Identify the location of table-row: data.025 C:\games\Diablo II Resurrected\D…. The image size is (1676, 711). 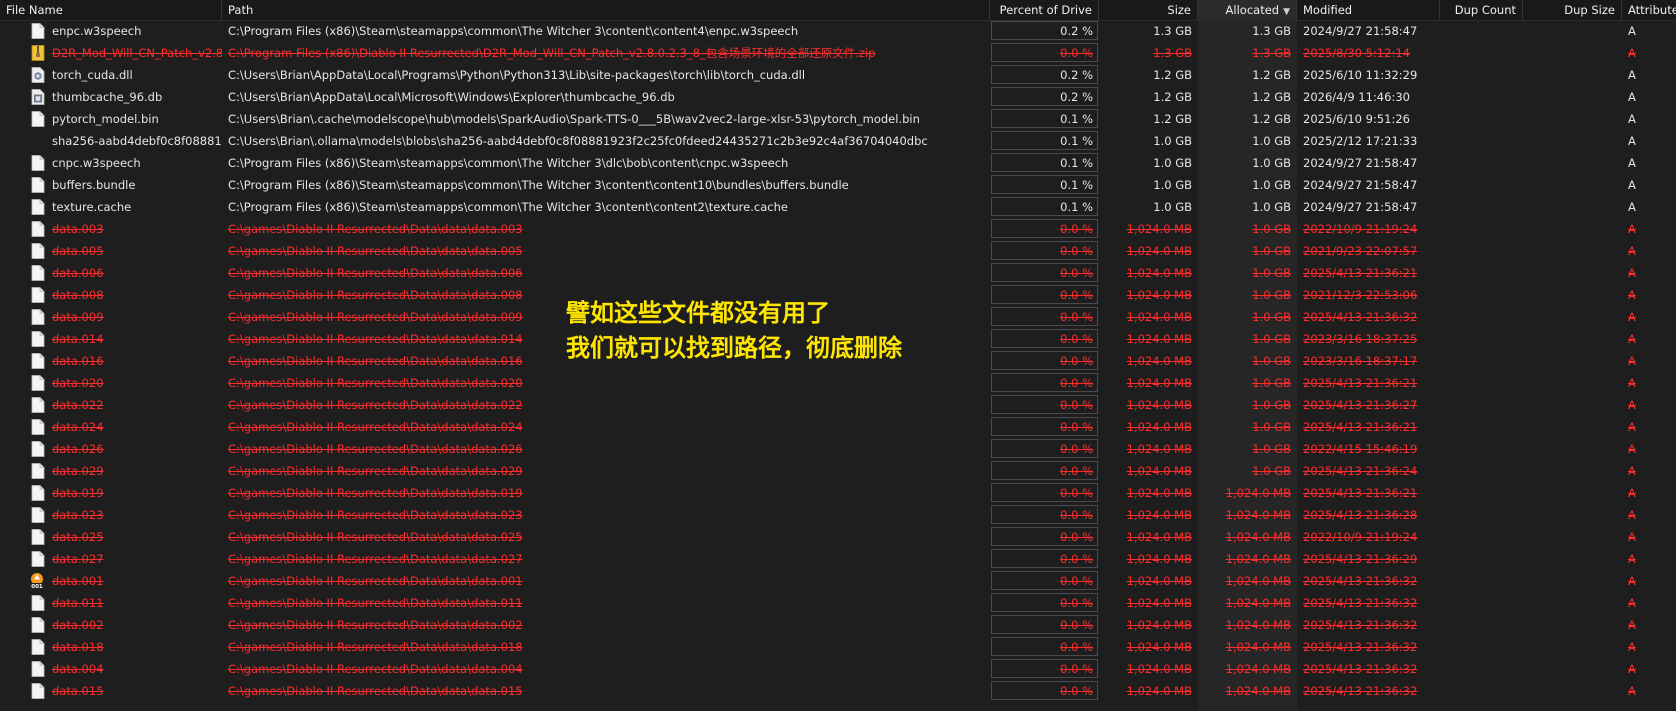
(838, 537).